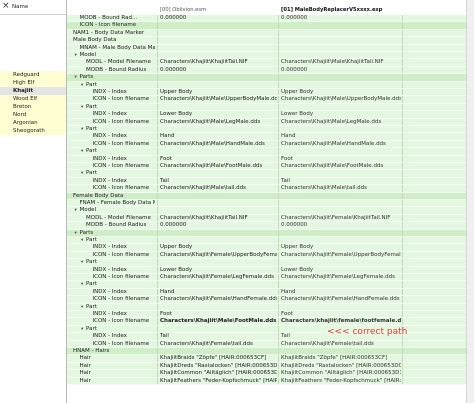 The image size is (474, 403). Describe the element at coordinates (339, 70) in the screenshot. I see `replacer-value: 0.000000` at that location.